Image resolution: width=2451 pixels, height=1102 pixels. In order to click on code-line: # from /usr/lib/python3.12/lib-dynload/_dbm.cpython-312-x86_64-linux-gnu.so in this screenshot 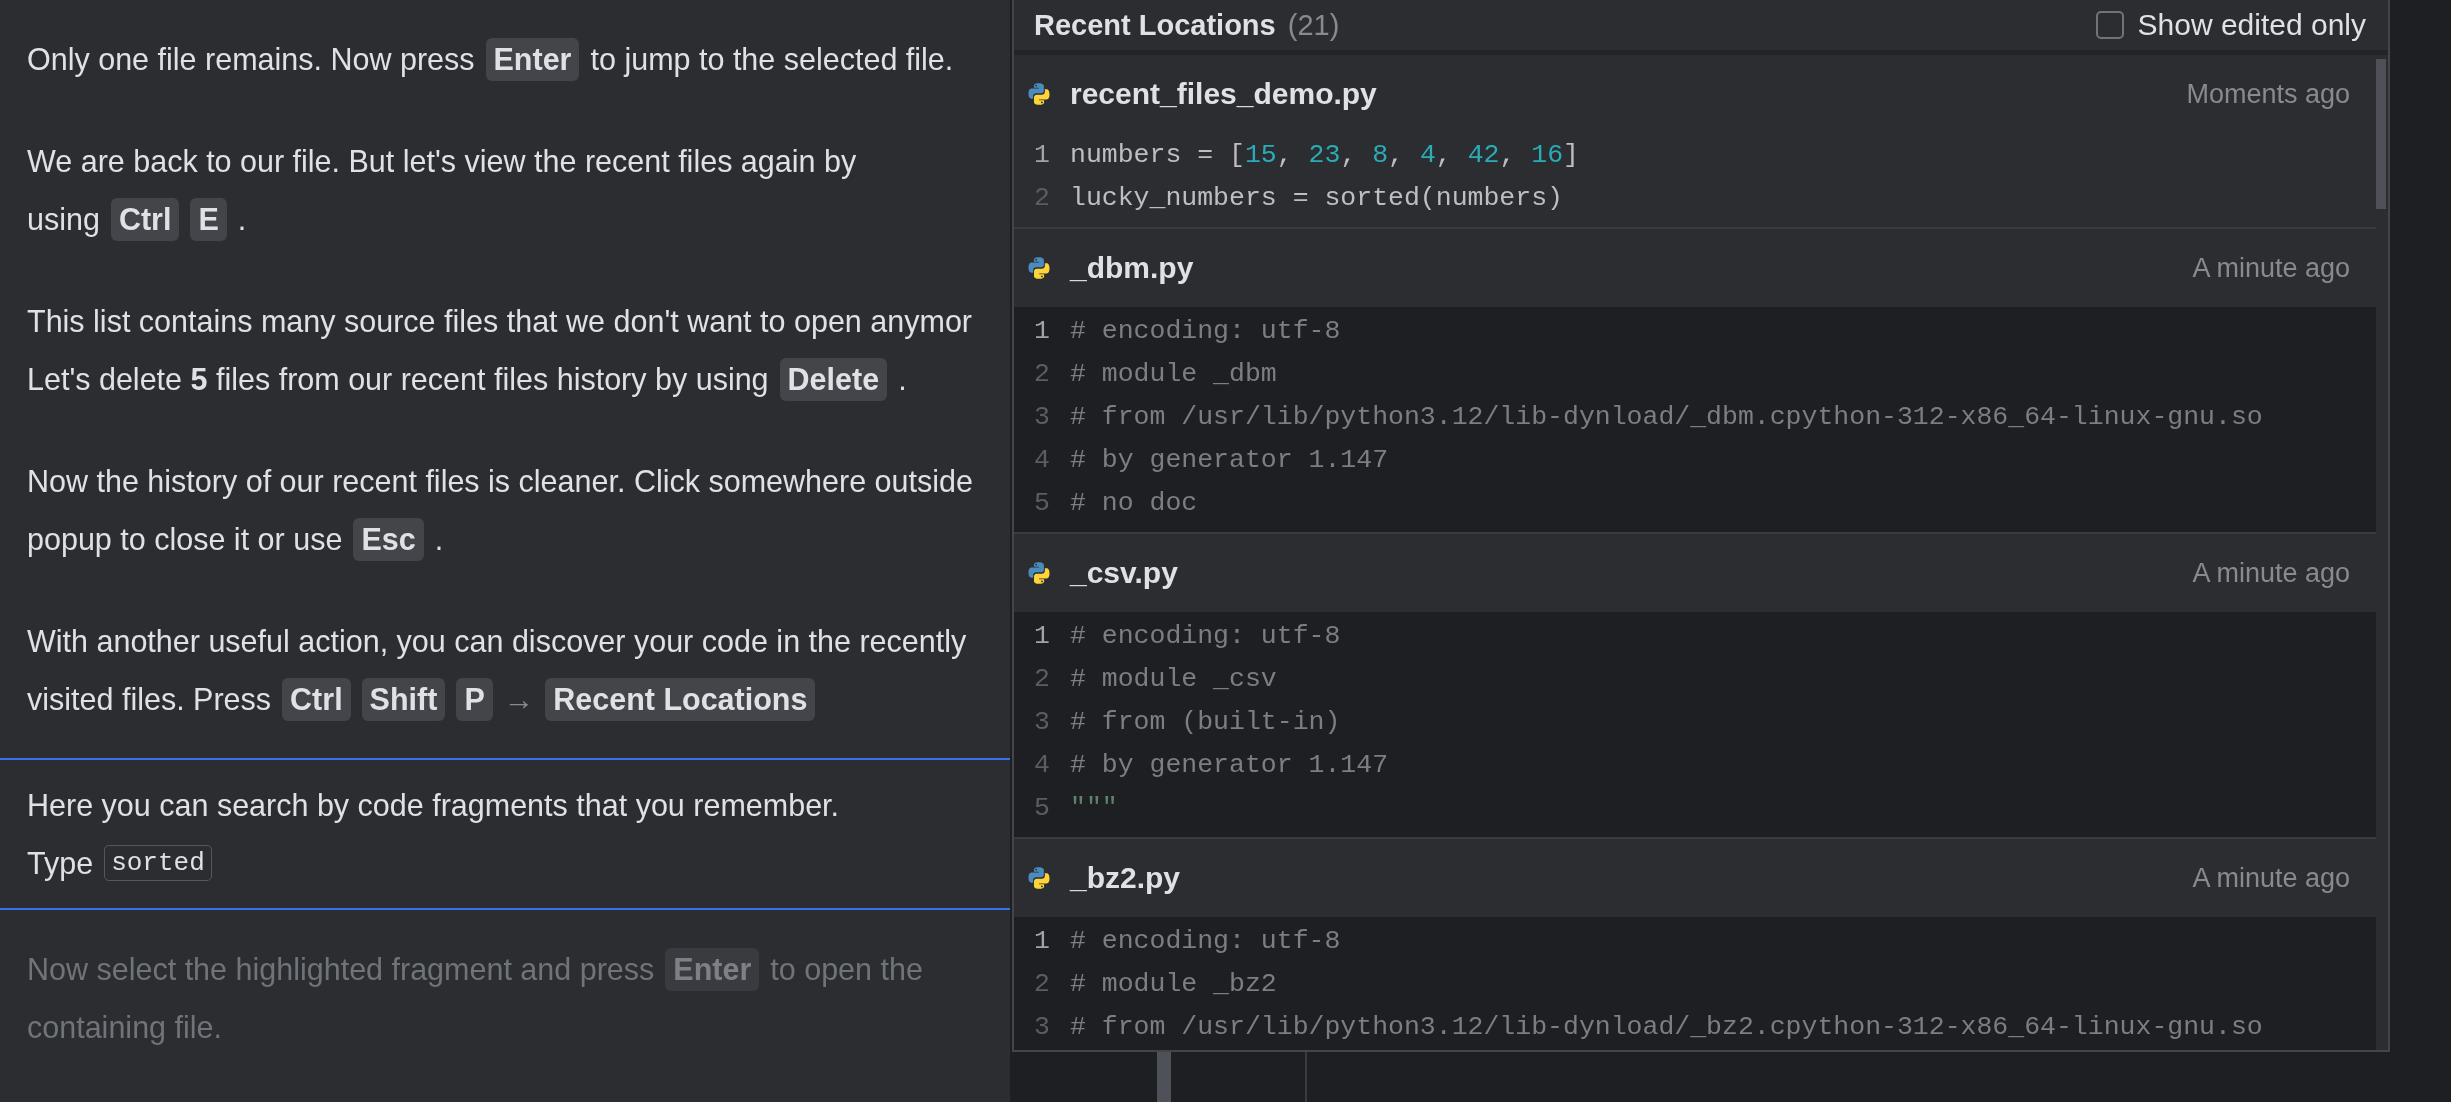, I will do `click(1666, 416)`.